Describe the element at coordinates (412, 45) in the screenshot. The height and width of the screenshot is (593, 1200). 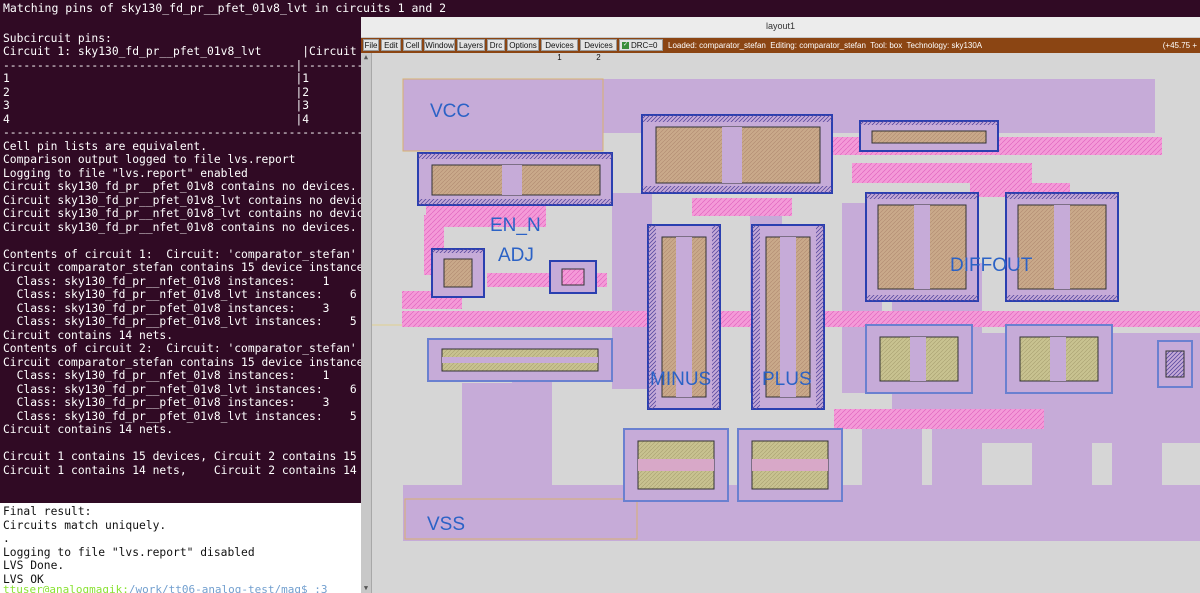
I see `menu-cell: Cell` at that location.